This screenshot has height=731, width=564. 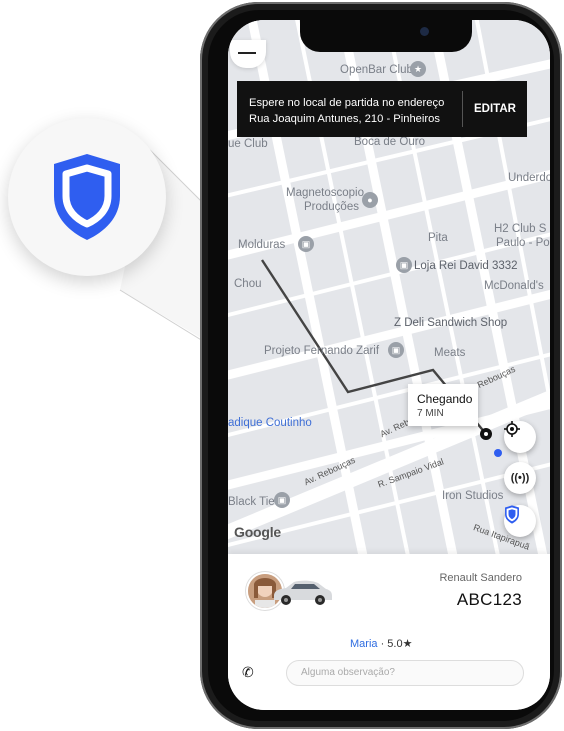 What do you see at coordinates (248, 284) in the screenshot?
I see `poi-label: Chou` at bounding box center [248, 284].